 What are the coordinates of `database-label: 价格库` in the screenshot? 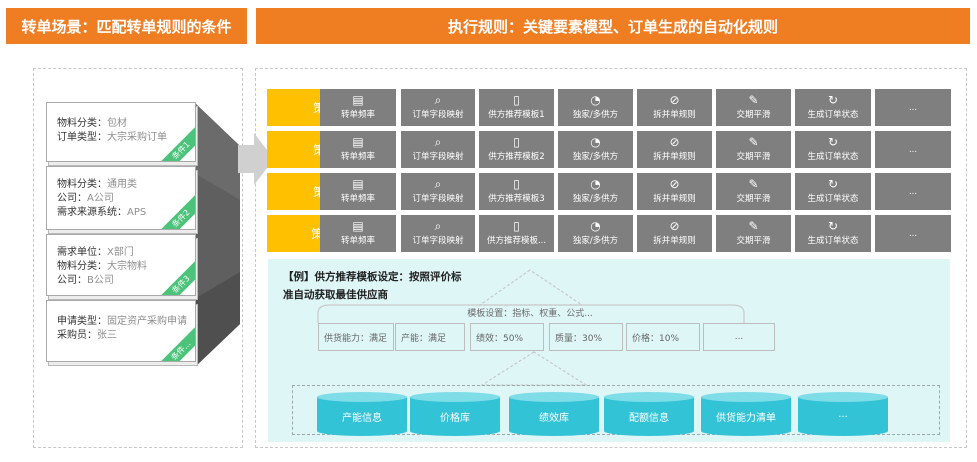 It's located at (455, 418).